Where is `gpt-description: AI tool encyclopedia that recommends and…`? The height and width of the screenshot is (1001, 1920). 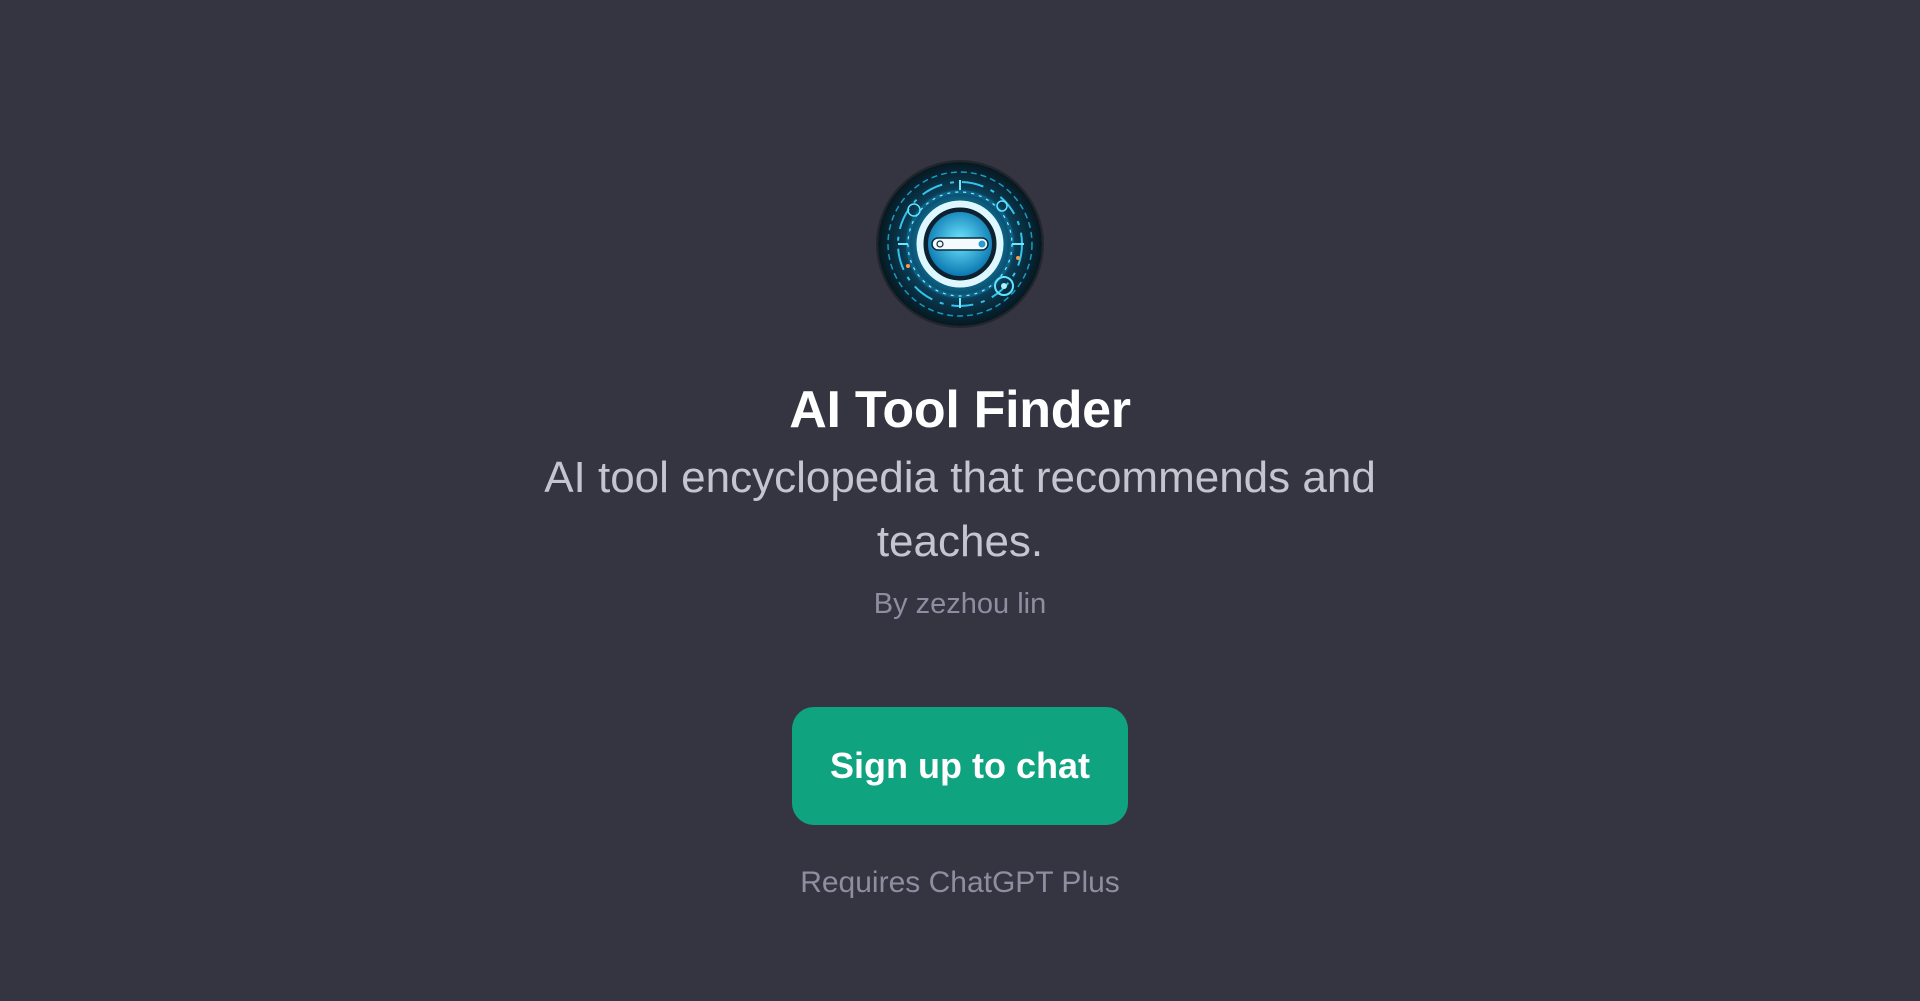
gpt-description: AI tool encyclopedia that recommends and… is located at coordinates (960, 509).